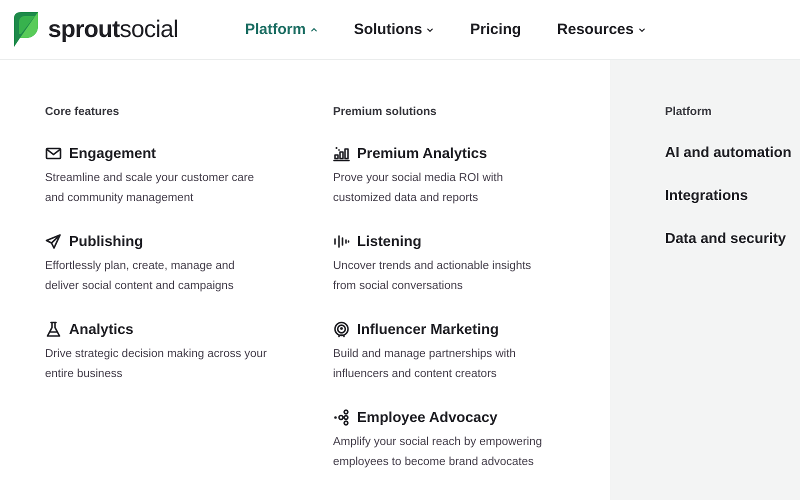  I want to click on brand-name: sproutsocial, so click(113, 30).